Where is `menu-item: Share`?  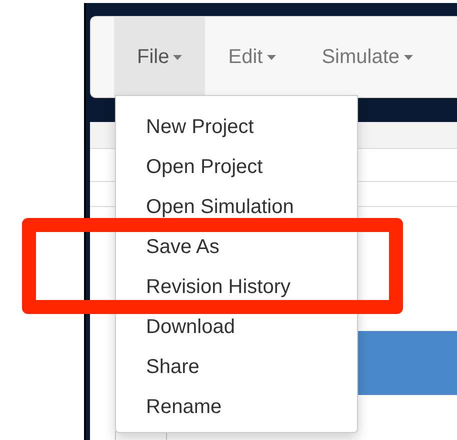
menu-item: Share is located at coordinates (236, 367).